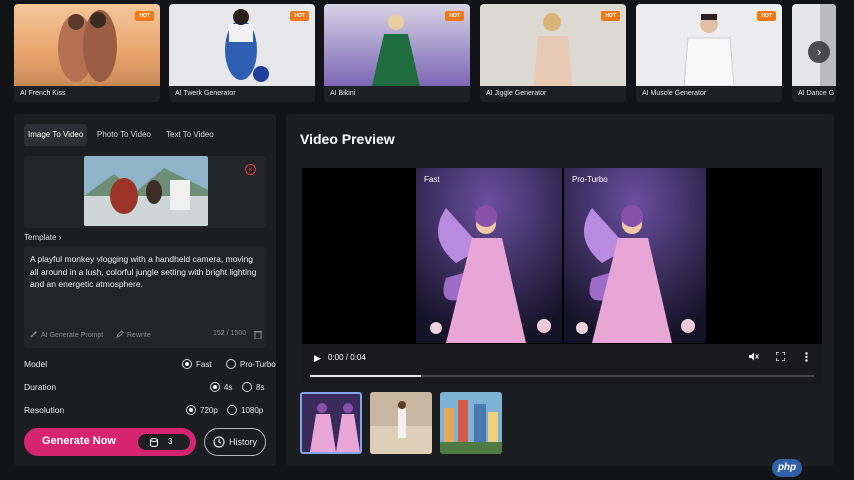 Image resolution: width=854 pixels, height=480 pixels. I want to click on uploaded-image, so click(146, 191).